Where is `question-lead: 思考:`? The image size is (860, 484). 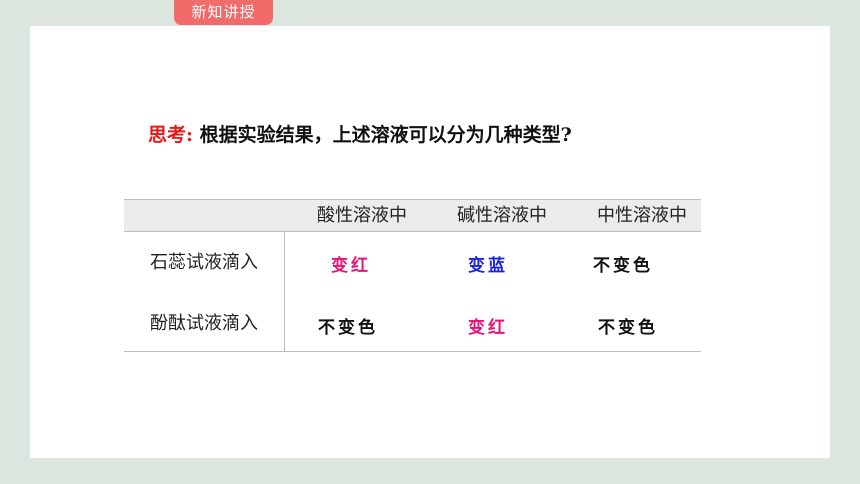 question-lead: 思考: is located at coordinates (171, 135).